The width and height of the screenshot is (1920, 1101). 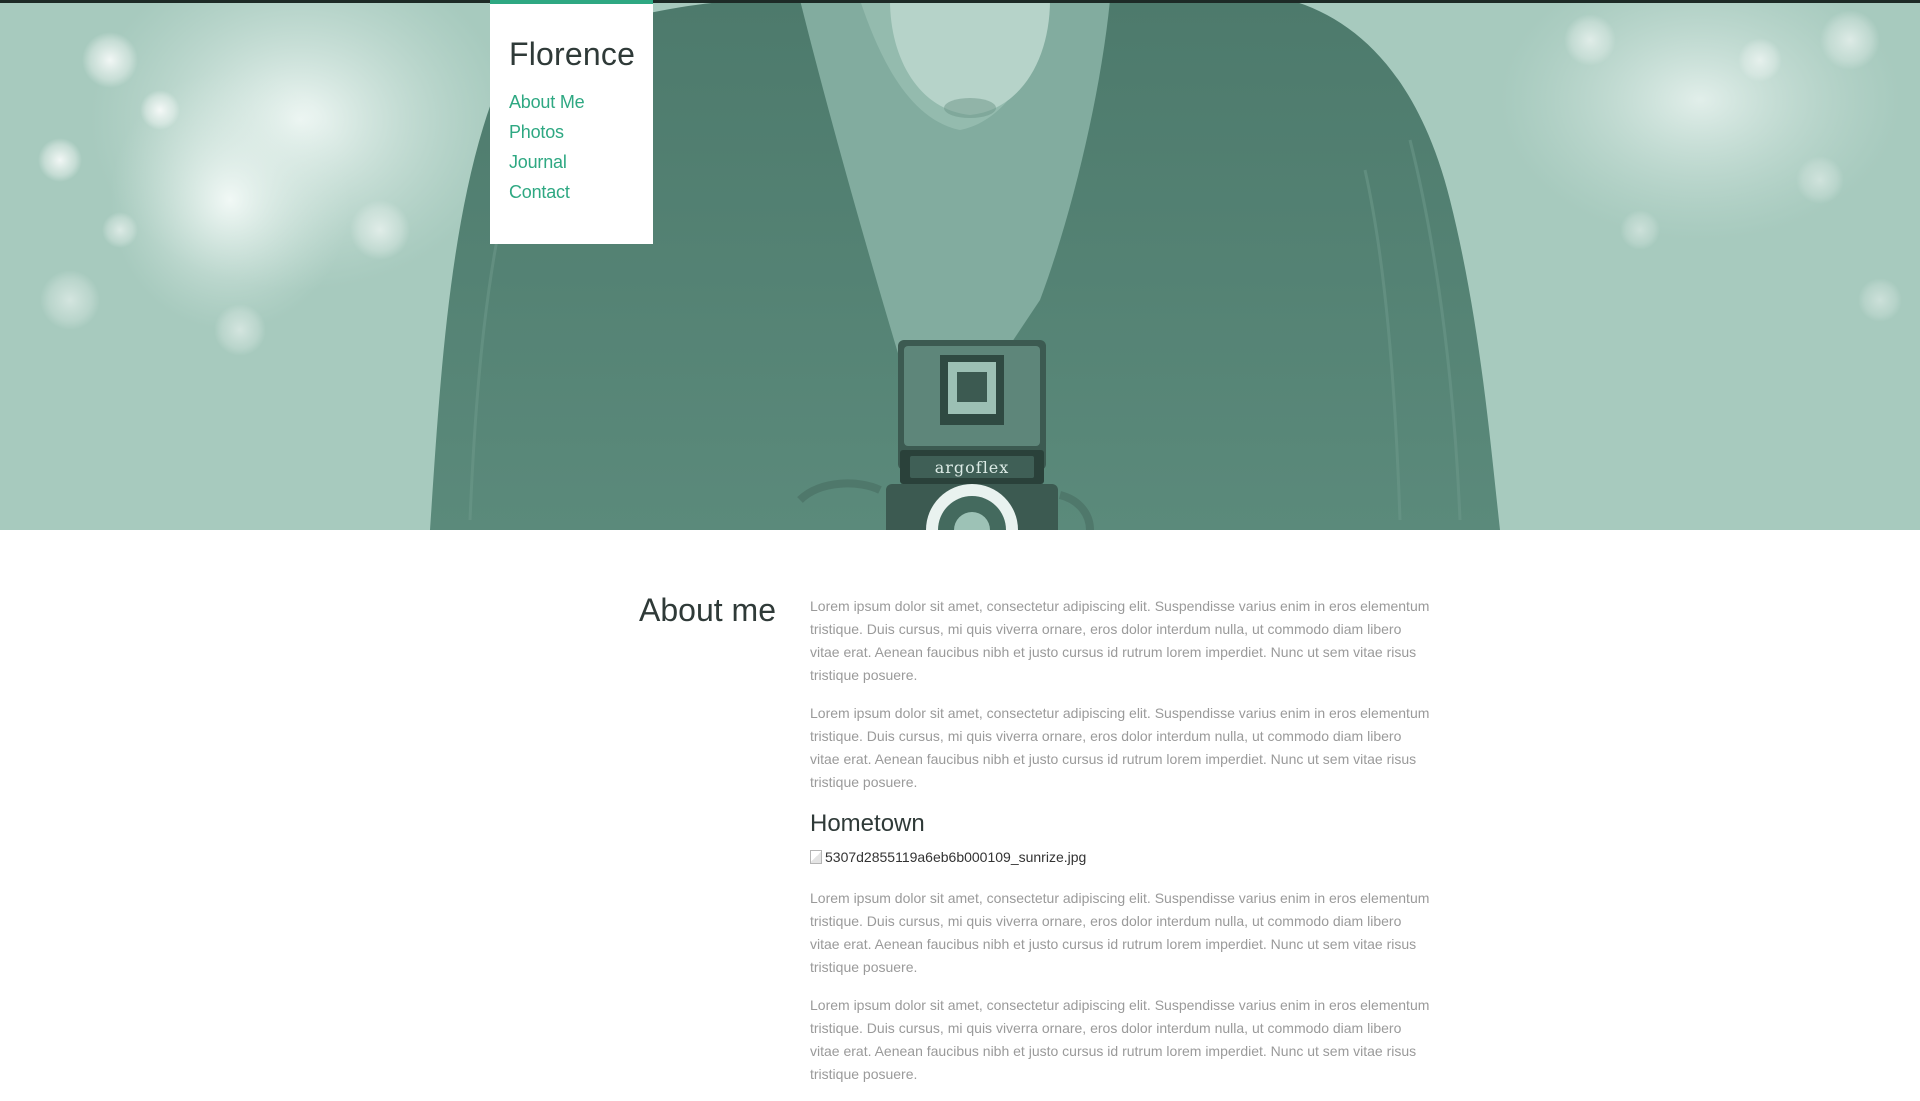 What do you see at coordinates (956, 857) in the screenshot?
I see `image-alt-text: 5307d2855119a6eb6b000109_sunrize.jpg` at bounding box center [956, 857].